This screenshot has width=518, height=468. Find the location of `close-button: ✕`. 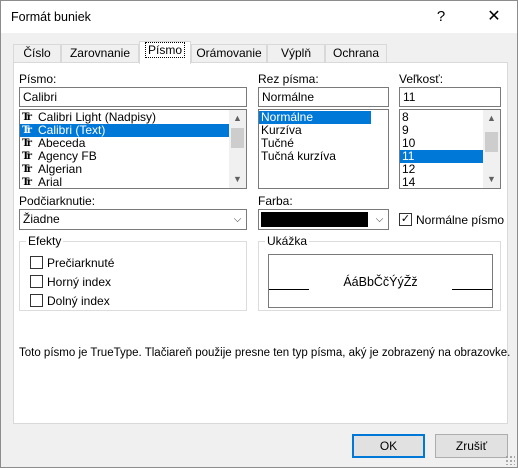

close-button: ✕ is located at coordinates (494, 17).